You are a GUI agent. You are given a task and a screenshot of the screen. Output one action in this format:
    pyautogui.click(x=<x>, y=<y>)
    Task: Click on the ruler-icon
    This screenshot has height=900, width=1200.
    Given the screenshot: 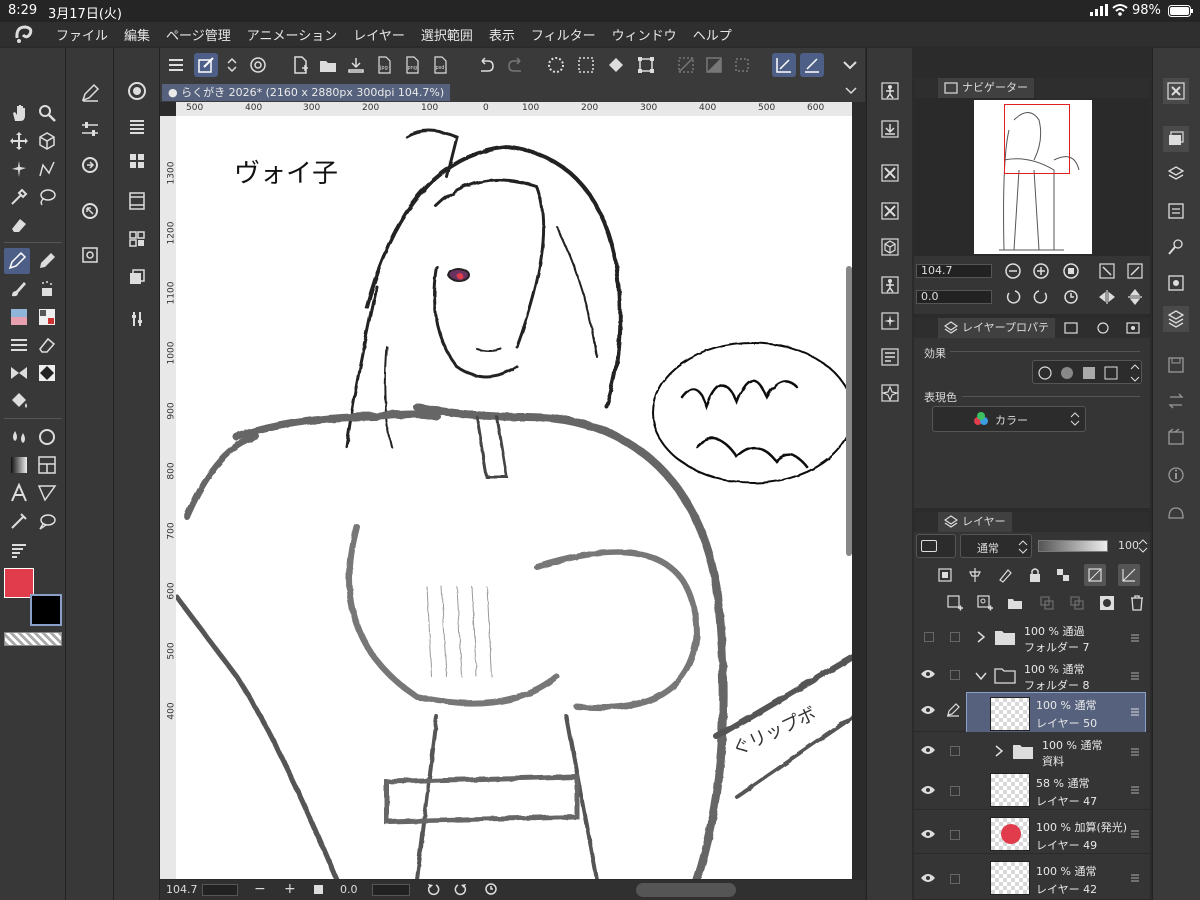 What is the action you would take?
    pyautogui.click(x=19, y=551)
    